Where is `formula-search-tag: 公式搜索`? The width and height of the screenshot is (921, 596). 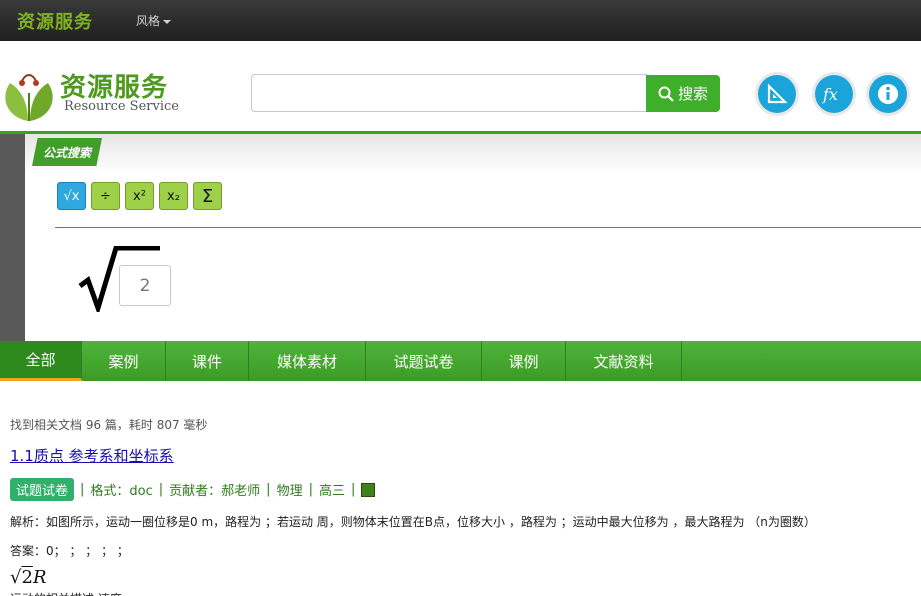
formula-search-tag: 公式搜索 is located at coordinates (67, 152).